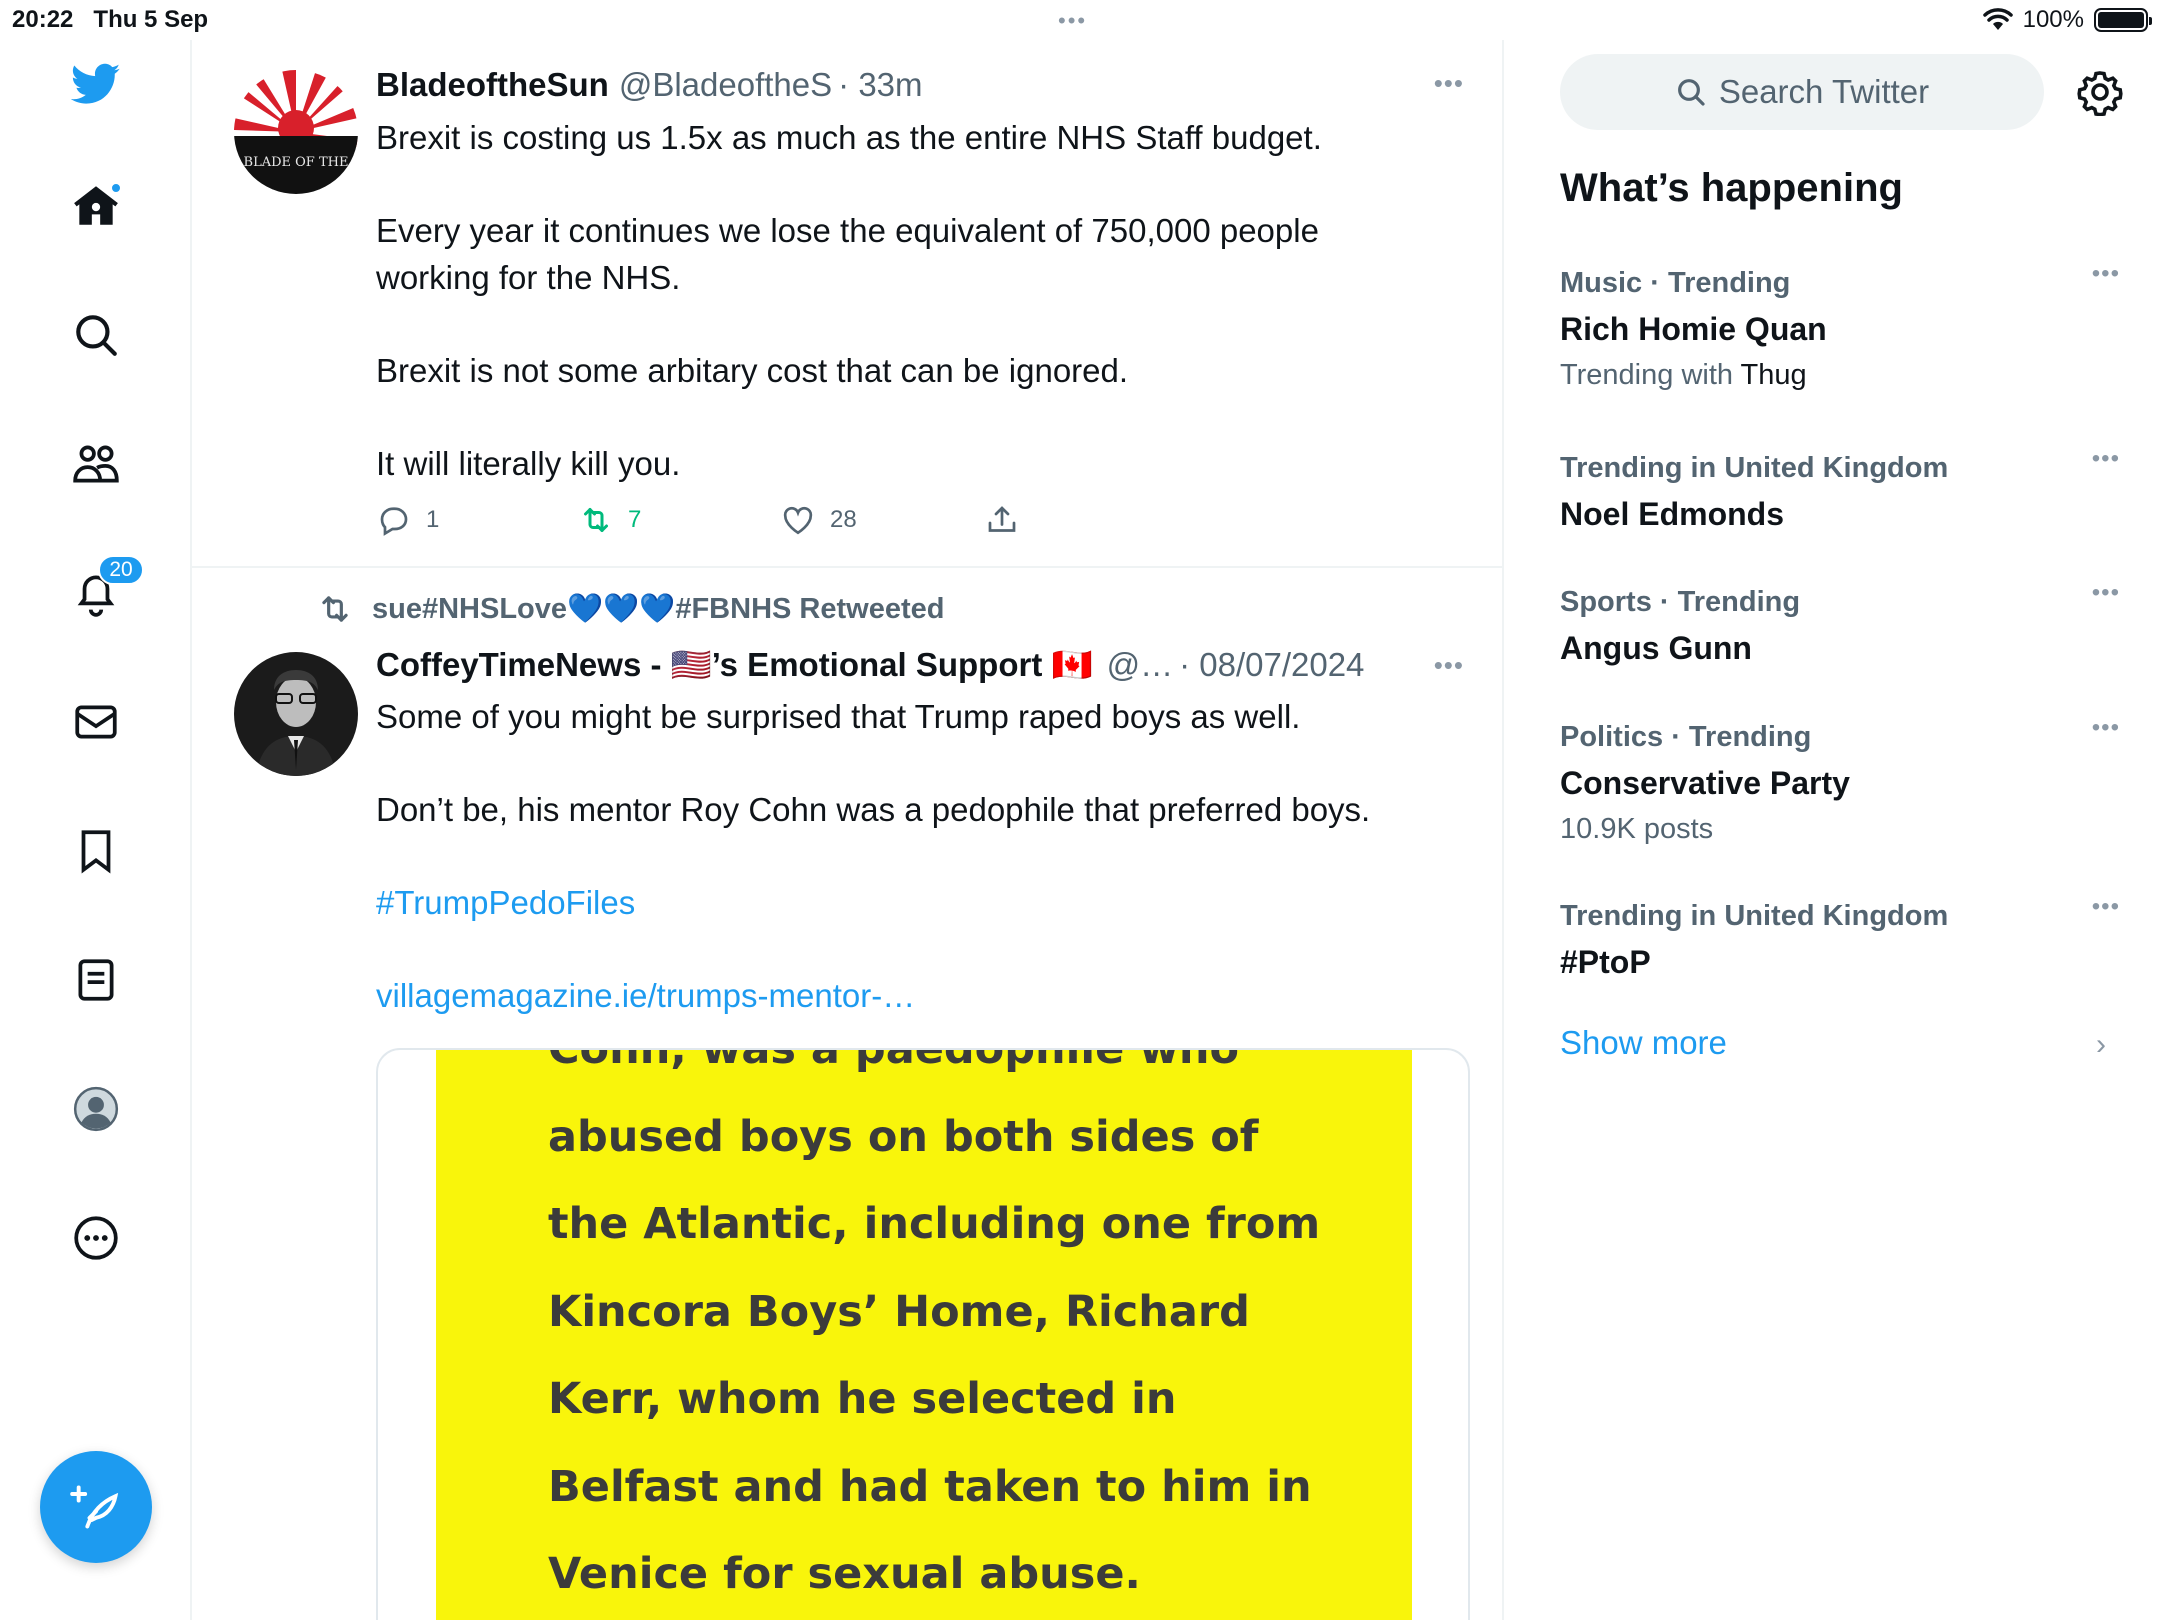  What do you see at coordinates (1650, 375) in the screenshot?
I see `trend-meta-text: Trending with` at bounding box center [1650, 375].